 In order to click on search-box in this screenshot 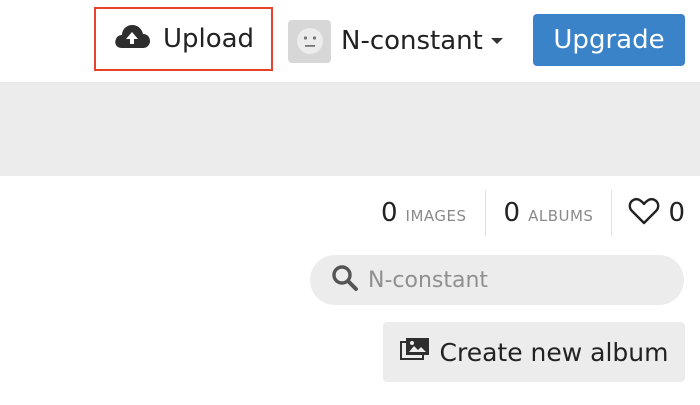, I will do `click(497, 280)`.